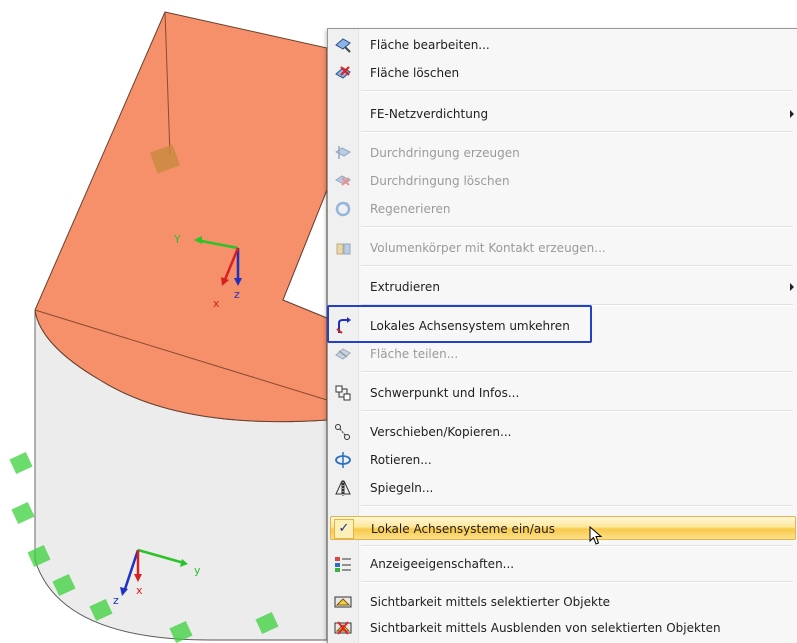 This screenshot has height=643, width=797. Describe the element at coordinates (429, 114) in the screenshot. I see `menu-item-label: FE-Netzverdichtung` at that location.